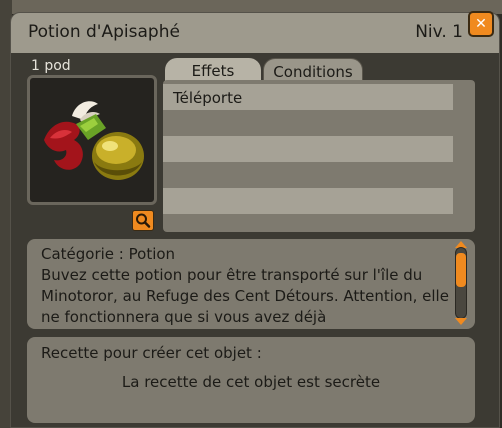 The height and width of the screenshot is (428, 502). I want to click on potion-item-icon, so click(94, 140).